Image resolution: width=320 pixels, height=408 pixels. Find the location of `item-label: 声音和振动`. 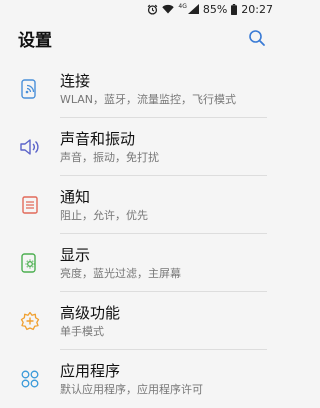

item-label: 声音和振动 is located at coordinates (98, 138).